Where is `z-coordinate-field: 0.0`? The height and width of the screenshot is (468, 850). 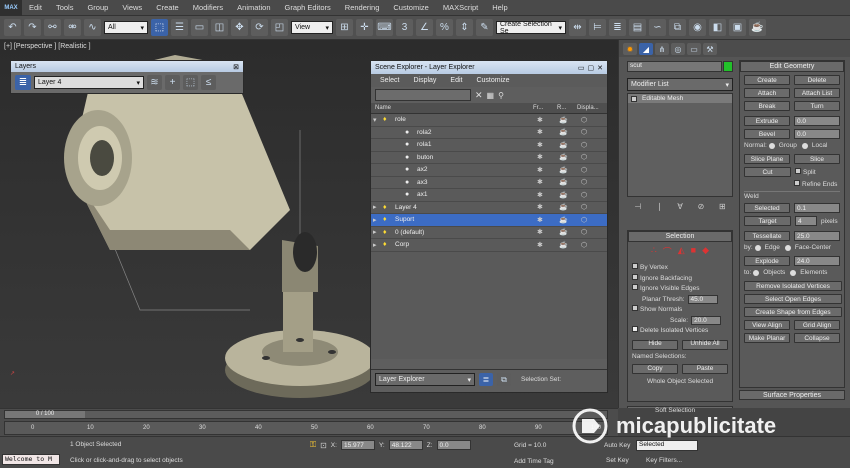 z-coordinate-field: 0.0 is located at coordinates (453, 445).